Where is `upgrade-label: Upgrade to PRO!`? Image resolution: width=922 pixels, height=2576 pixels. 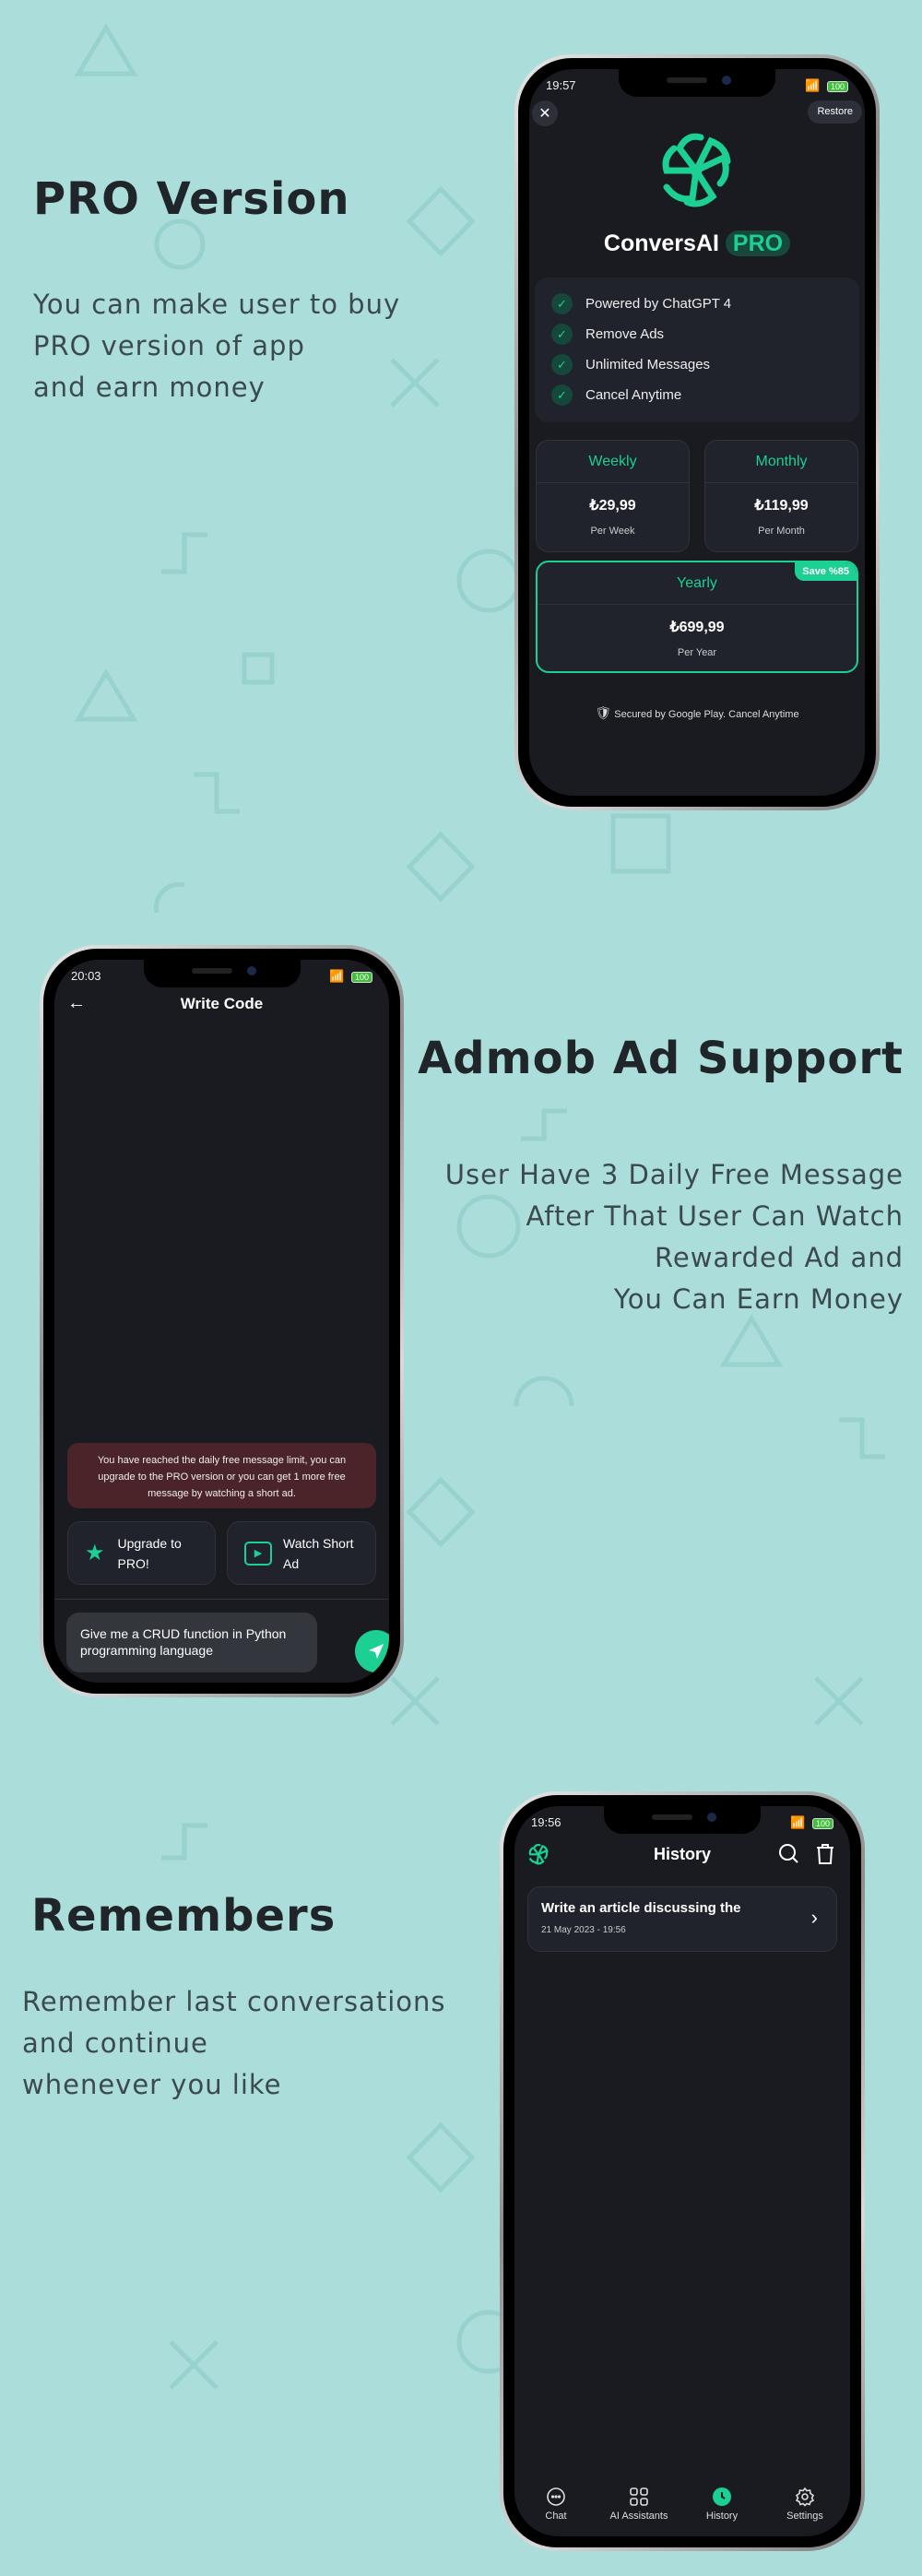
upgrade-label: Upgrade to PRO! is located at coordinates (150, 1553).